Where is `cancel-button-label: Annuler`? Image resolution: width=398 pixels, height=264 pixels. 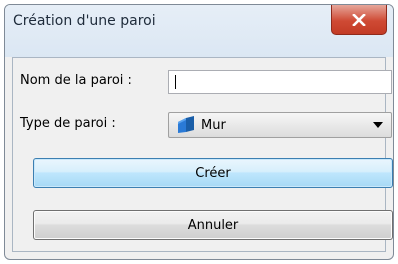 cancel-button-label: Annuler is located at coordinates (213, 225).